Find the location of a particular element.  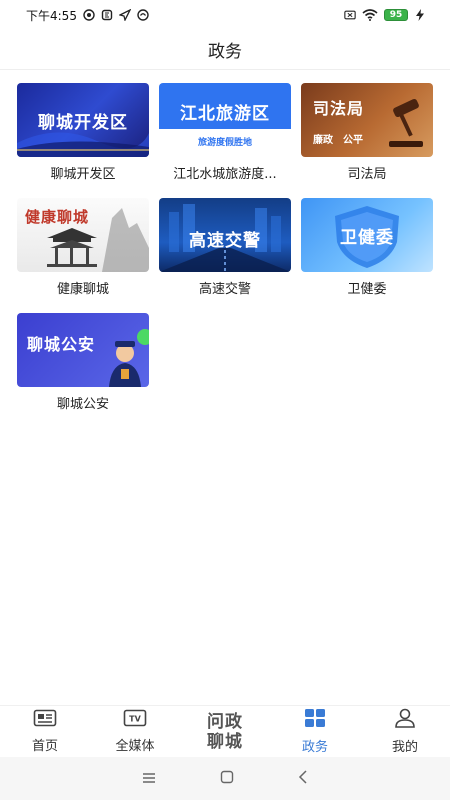

tile-gaosu: 高速交警 高速交警 is located at coordinates (225, 248).